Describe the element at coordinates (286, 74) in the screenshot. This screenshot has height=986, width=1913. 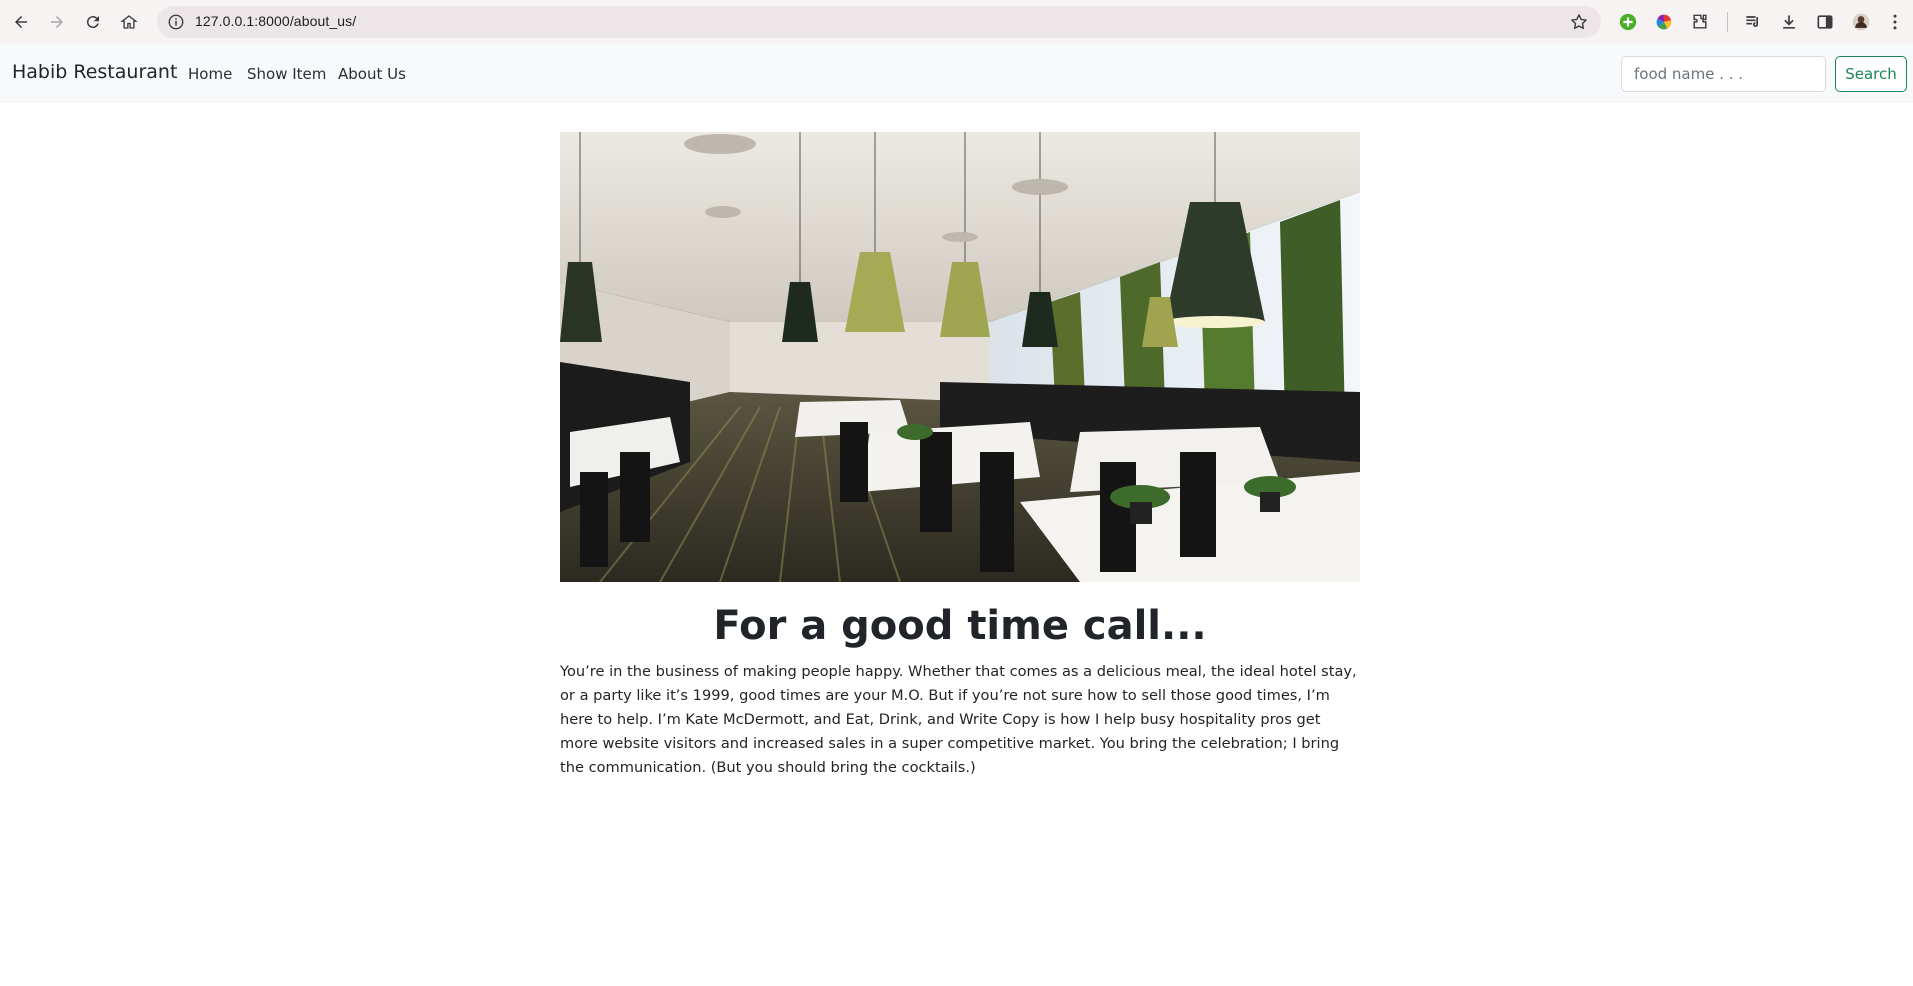
I see `nav-link-show-item: Show Item` at that location.